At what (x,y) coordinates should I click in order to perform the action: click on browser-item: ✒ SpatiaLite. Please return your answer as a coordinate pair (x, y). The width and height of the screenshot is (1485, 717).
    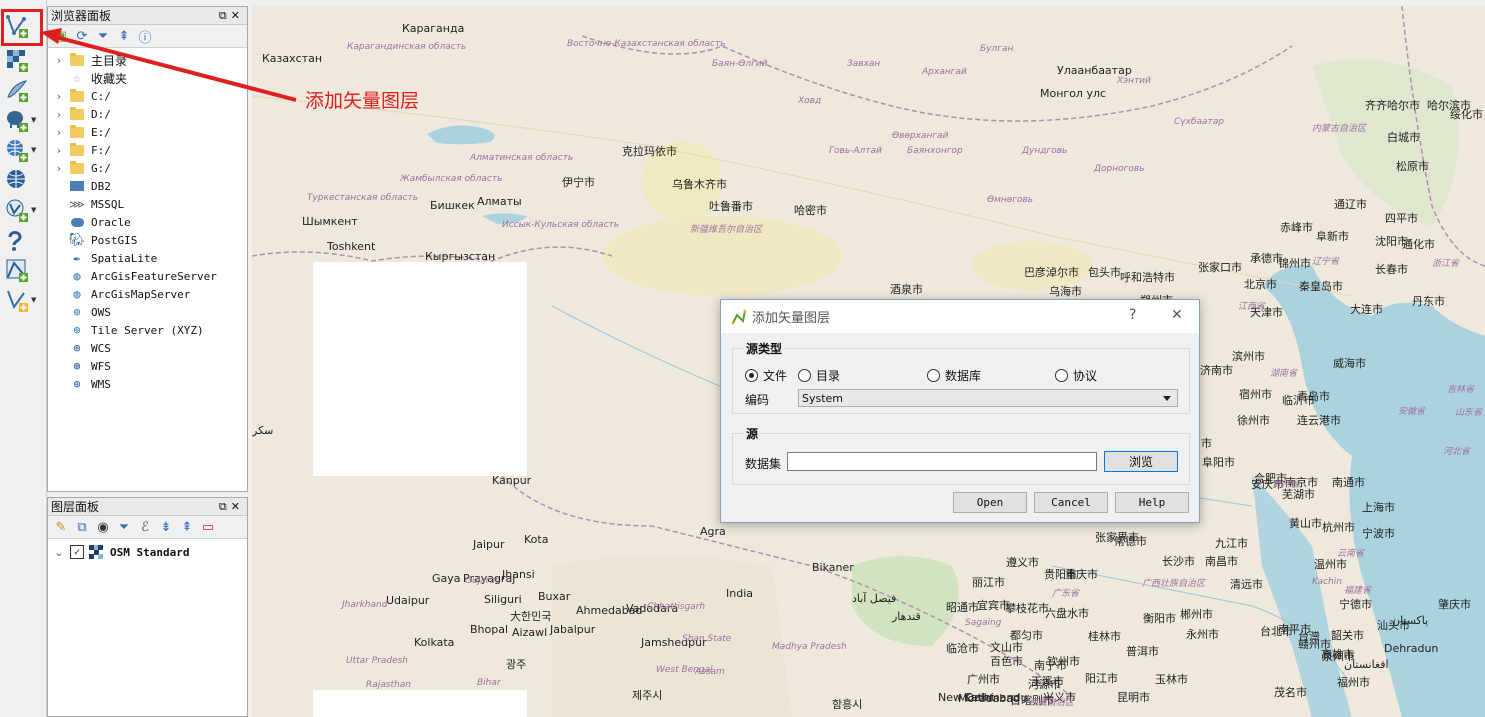
    Looking at the image, I should click on (147, 258).